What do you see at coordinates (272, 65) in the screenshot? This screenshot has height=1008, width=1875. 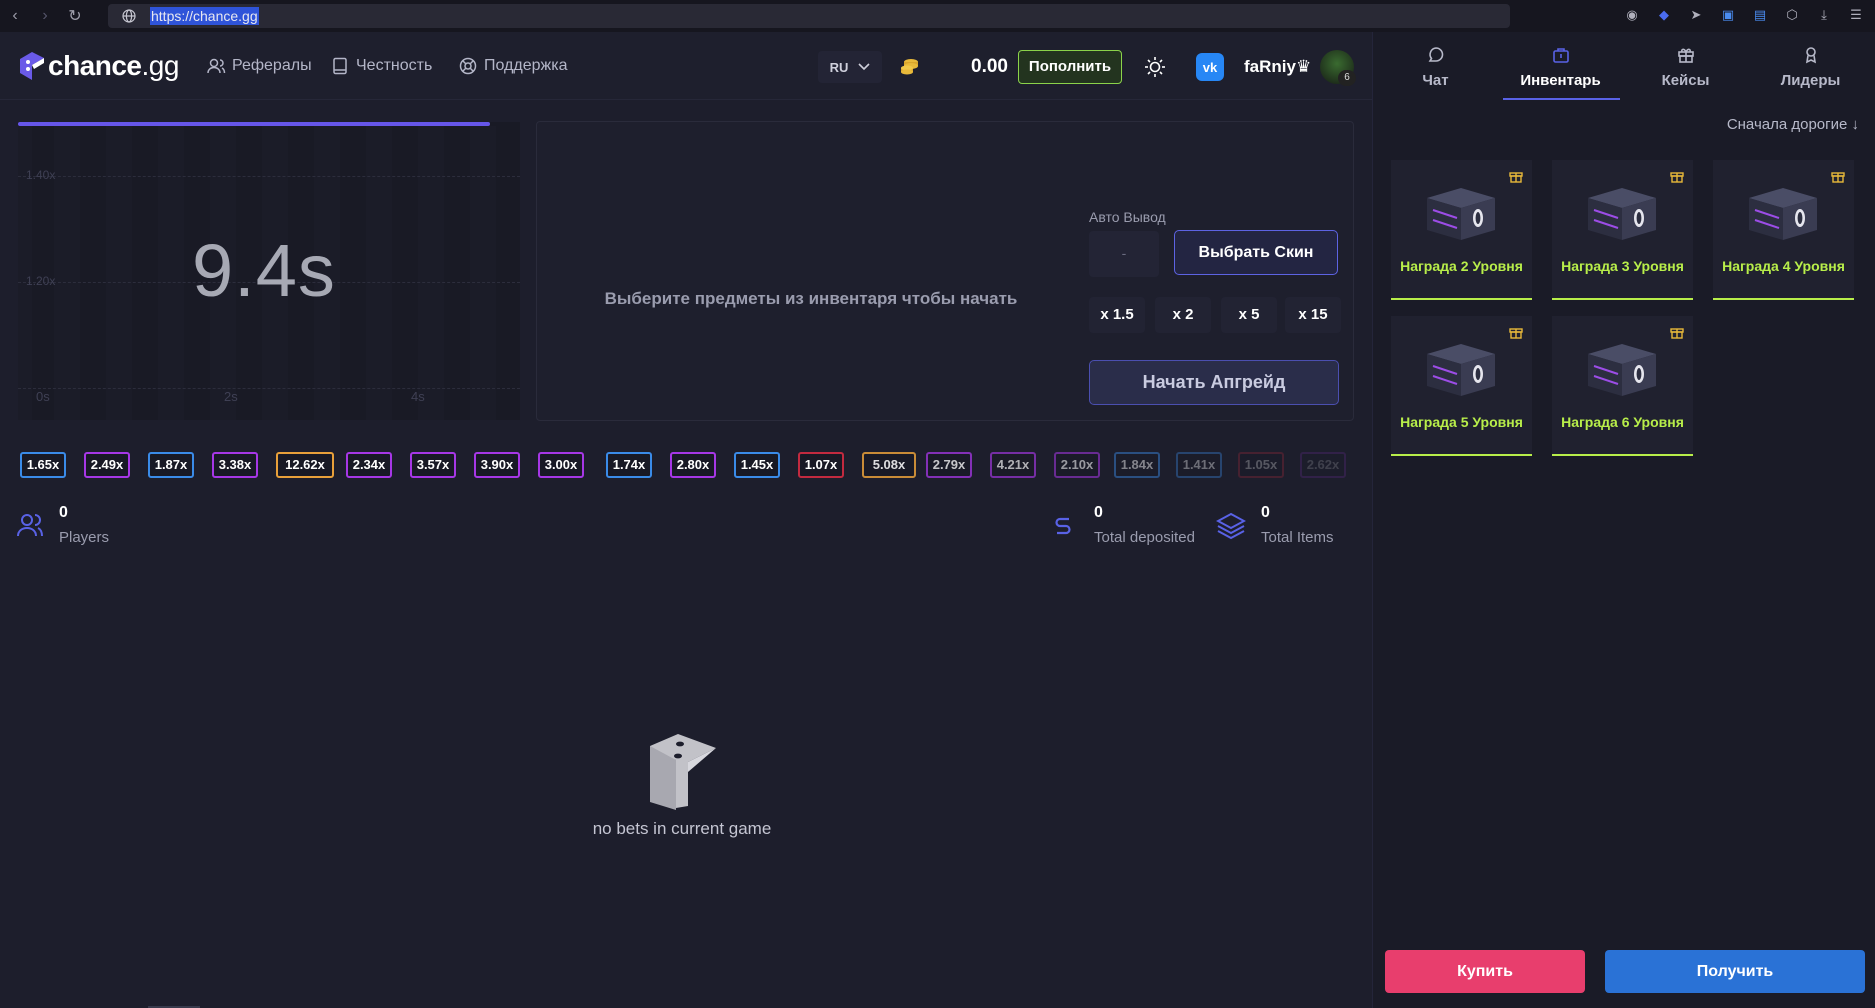 I see `nav-referrals-label: Рефералы` at bounding box center [272, 65].